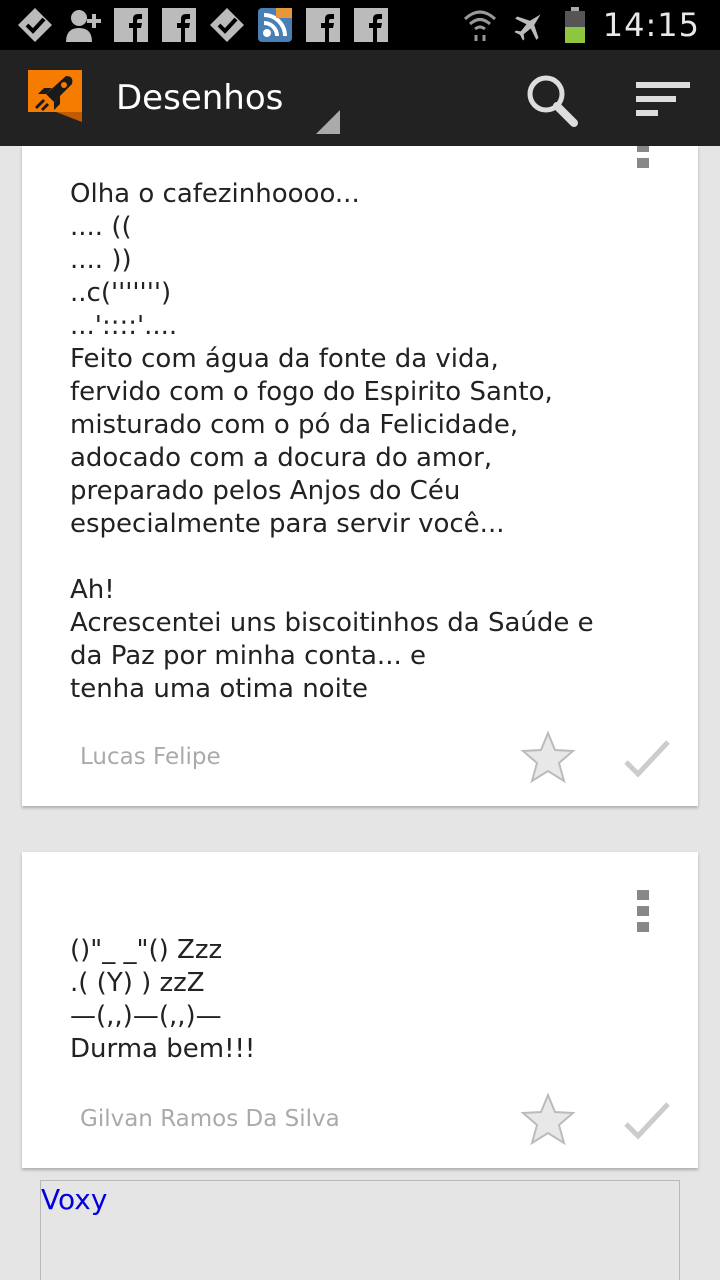 The image size is (720, 1280). Describe the element at coordinates (663, 100) in the screenshot. I see `sort-menu-icon` at that location.